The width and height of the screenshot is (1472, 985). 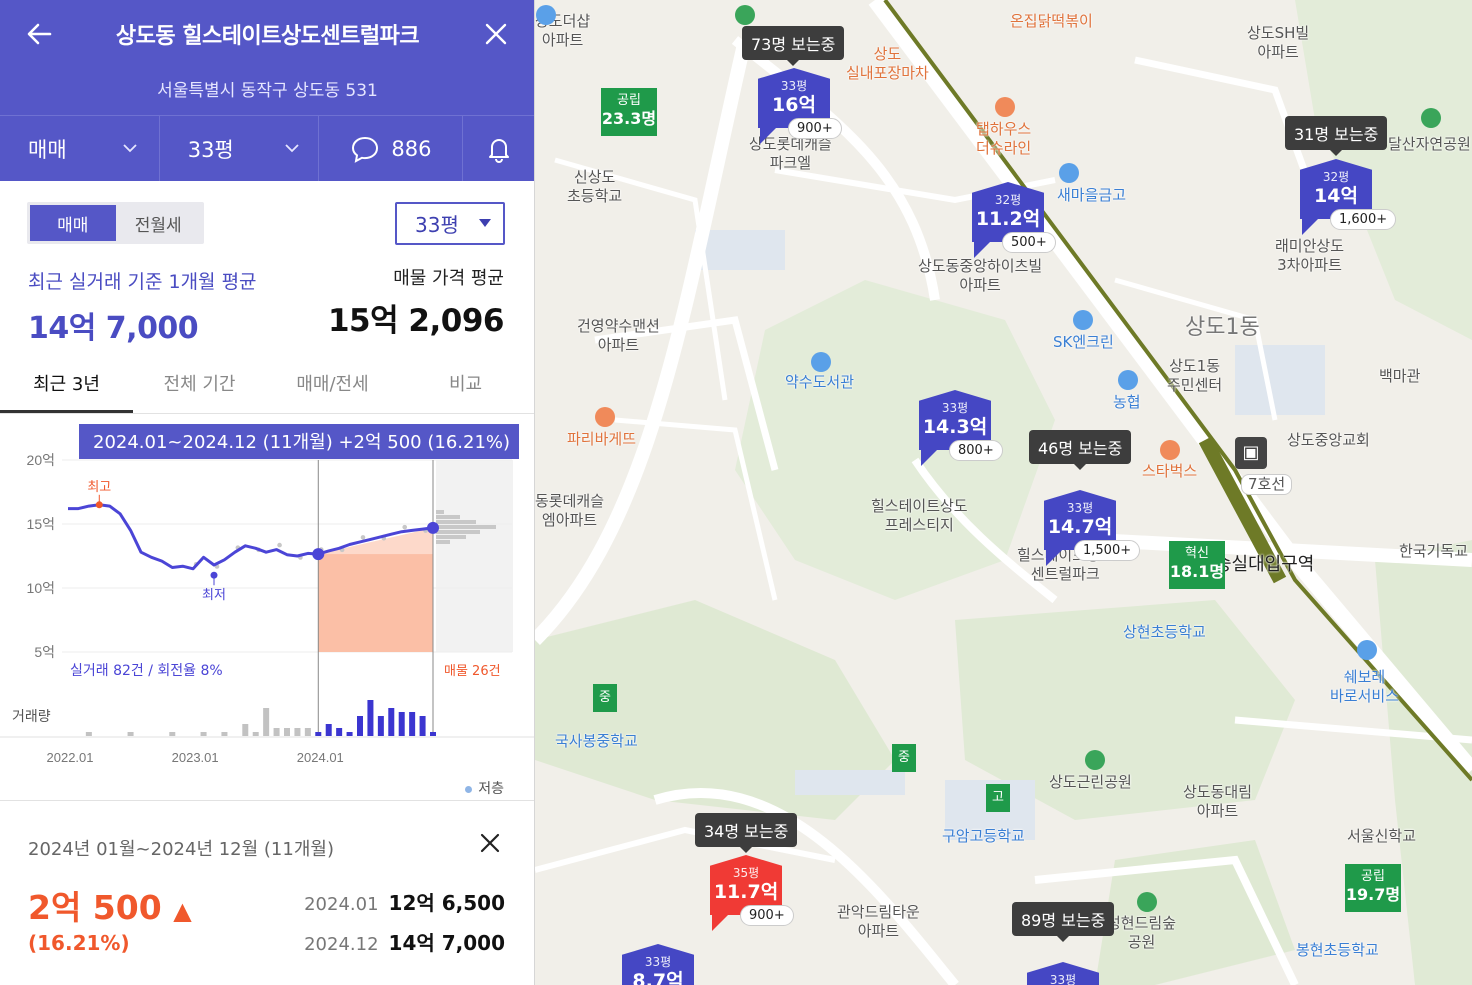 What do you see at coordinates (1367, 650) in the screenshot?
I see `car-service-icon` at bounding box center [1367, 650].